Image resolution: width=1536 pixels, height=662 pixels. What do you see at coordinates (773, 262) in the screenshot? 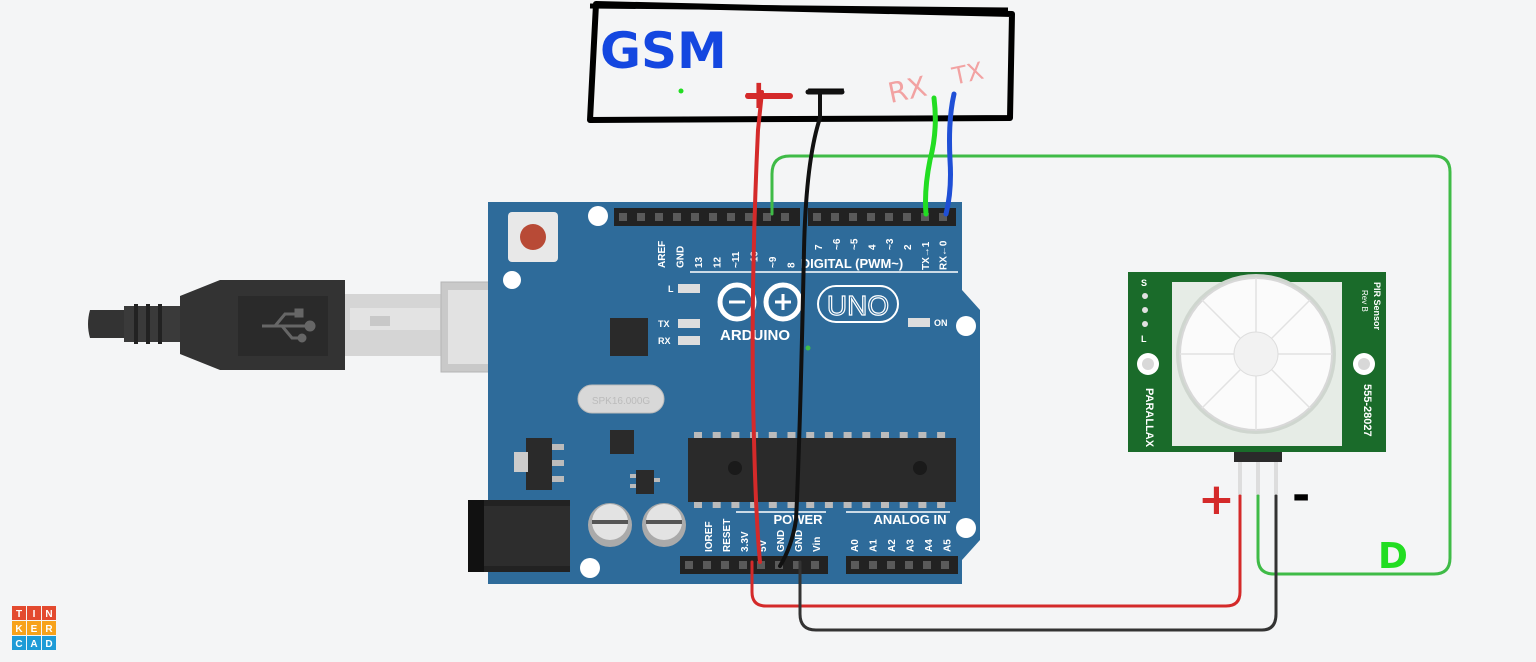
I see `pin-label: ~9` at bounding box center [773, 262].